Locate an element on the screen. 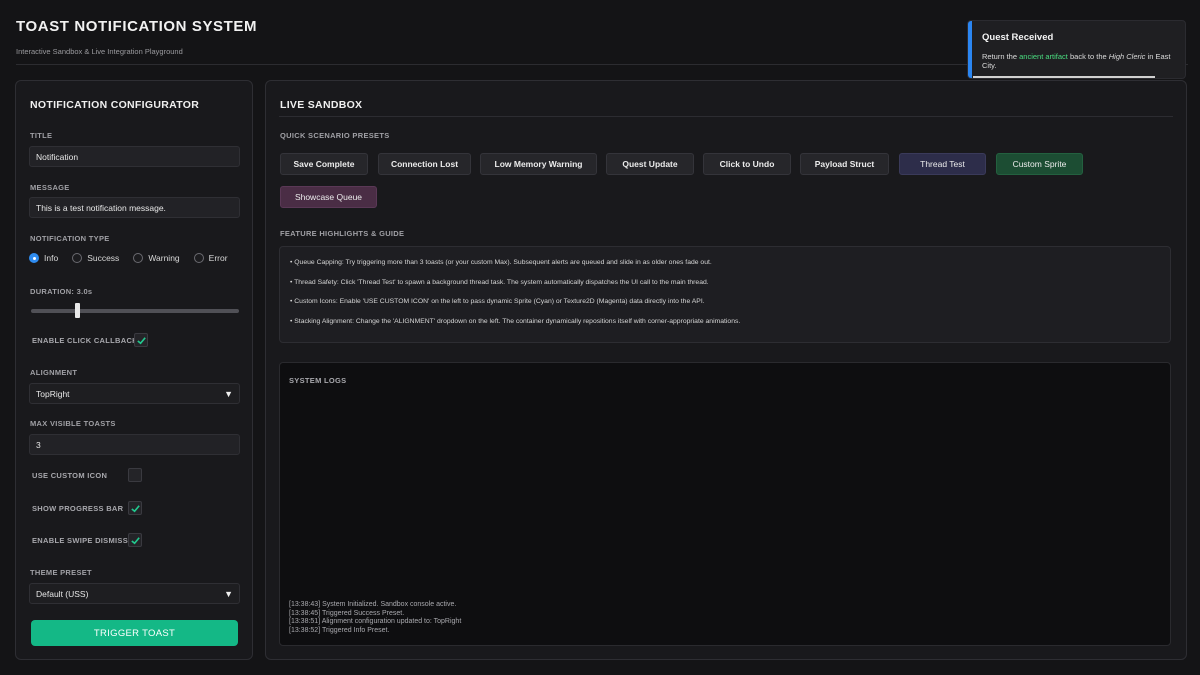 The height and width of the screenshot is (675, 1200). message-input: This is a test notification message. is located at coordinates (134, 207).